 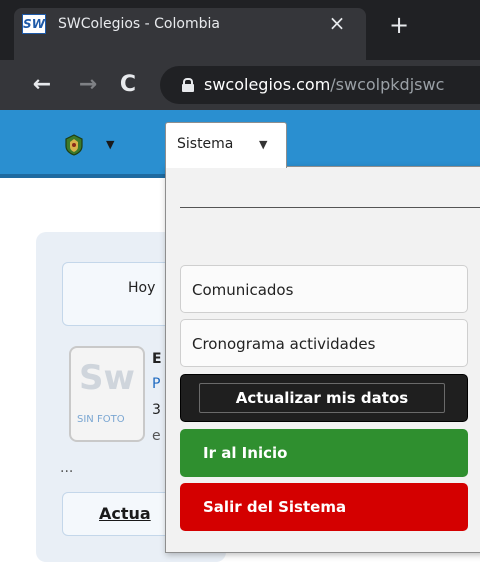 I want to click on logout-button: Salir del Sistema, so click(x=324, y=507).